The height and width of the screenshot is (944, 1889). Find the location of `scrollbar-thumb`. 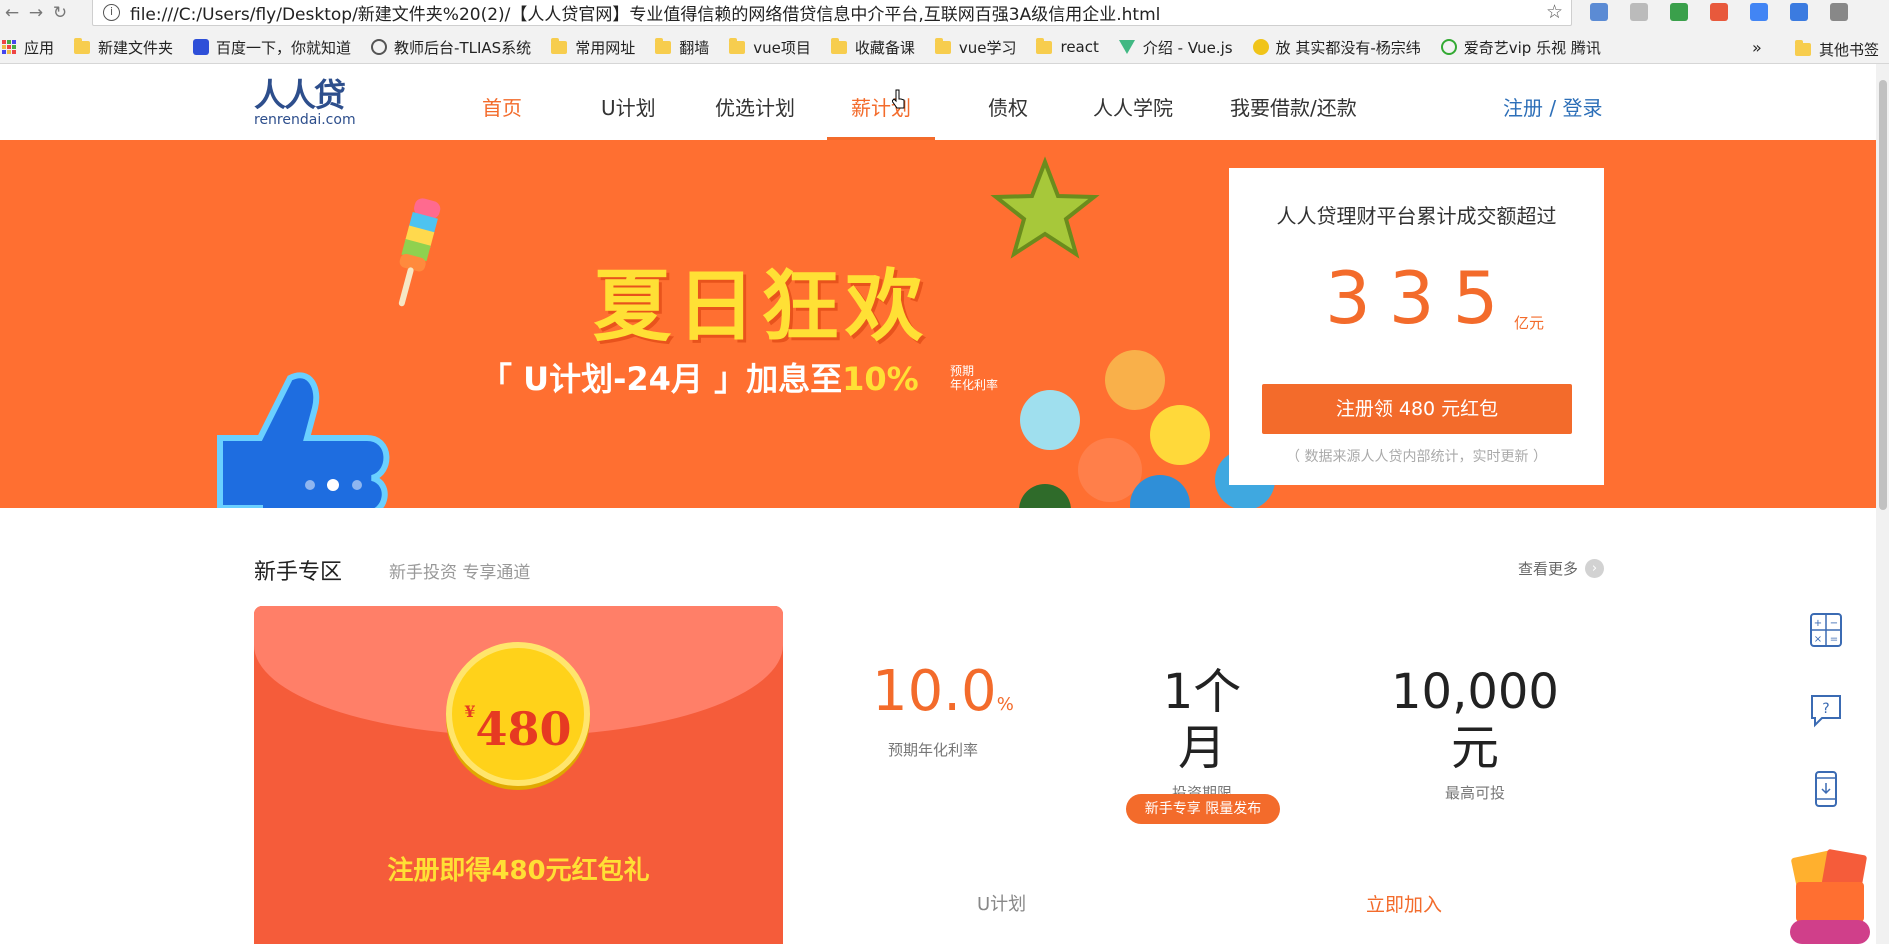

scrollbar-thumb is located at coordinates (1883, 295).